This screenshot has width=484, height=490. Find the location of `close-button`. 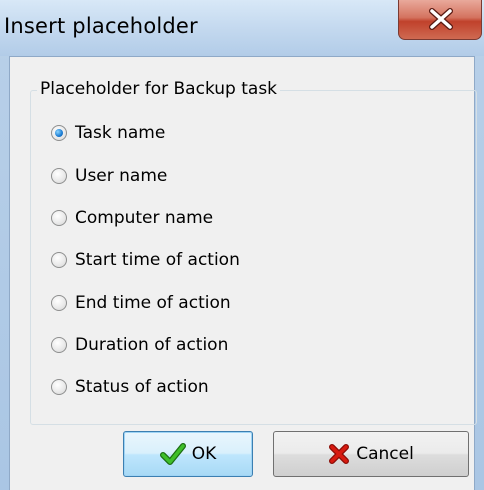

close-button is located at coordinates (440, 20).